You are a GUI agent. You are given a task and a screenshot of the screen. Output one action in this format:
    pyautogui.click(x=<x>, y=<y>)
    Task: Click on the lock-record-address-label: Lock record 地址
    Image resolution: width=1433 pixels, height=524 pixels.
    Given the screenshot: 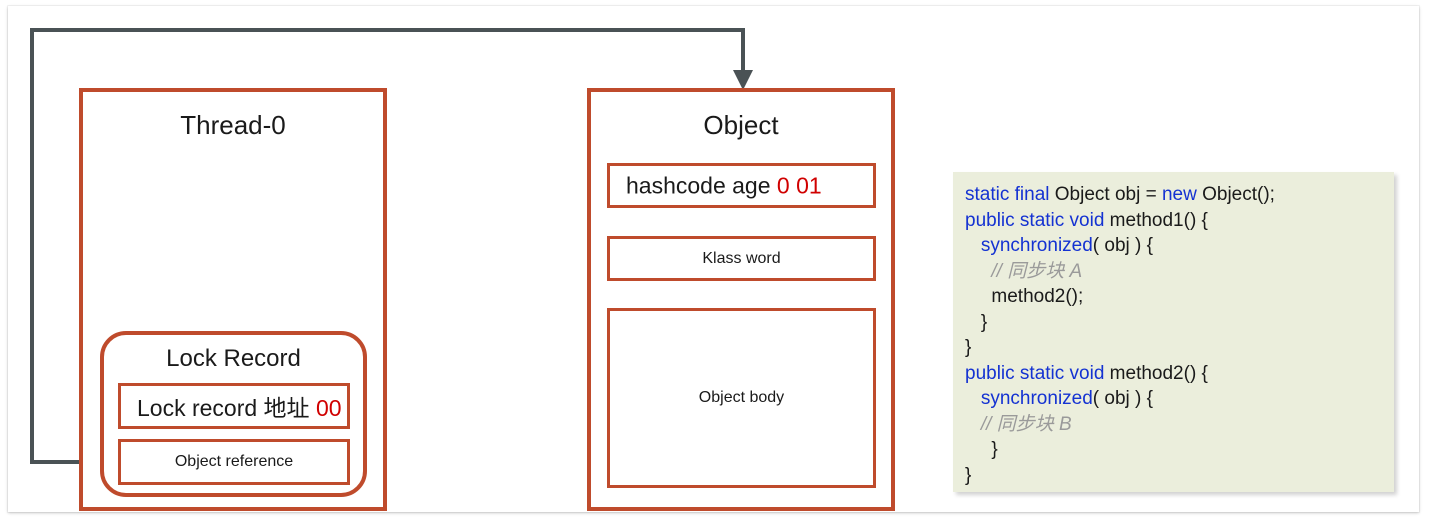 What is the action you would take?
    pyautogui.click(x=226, y=408)
    